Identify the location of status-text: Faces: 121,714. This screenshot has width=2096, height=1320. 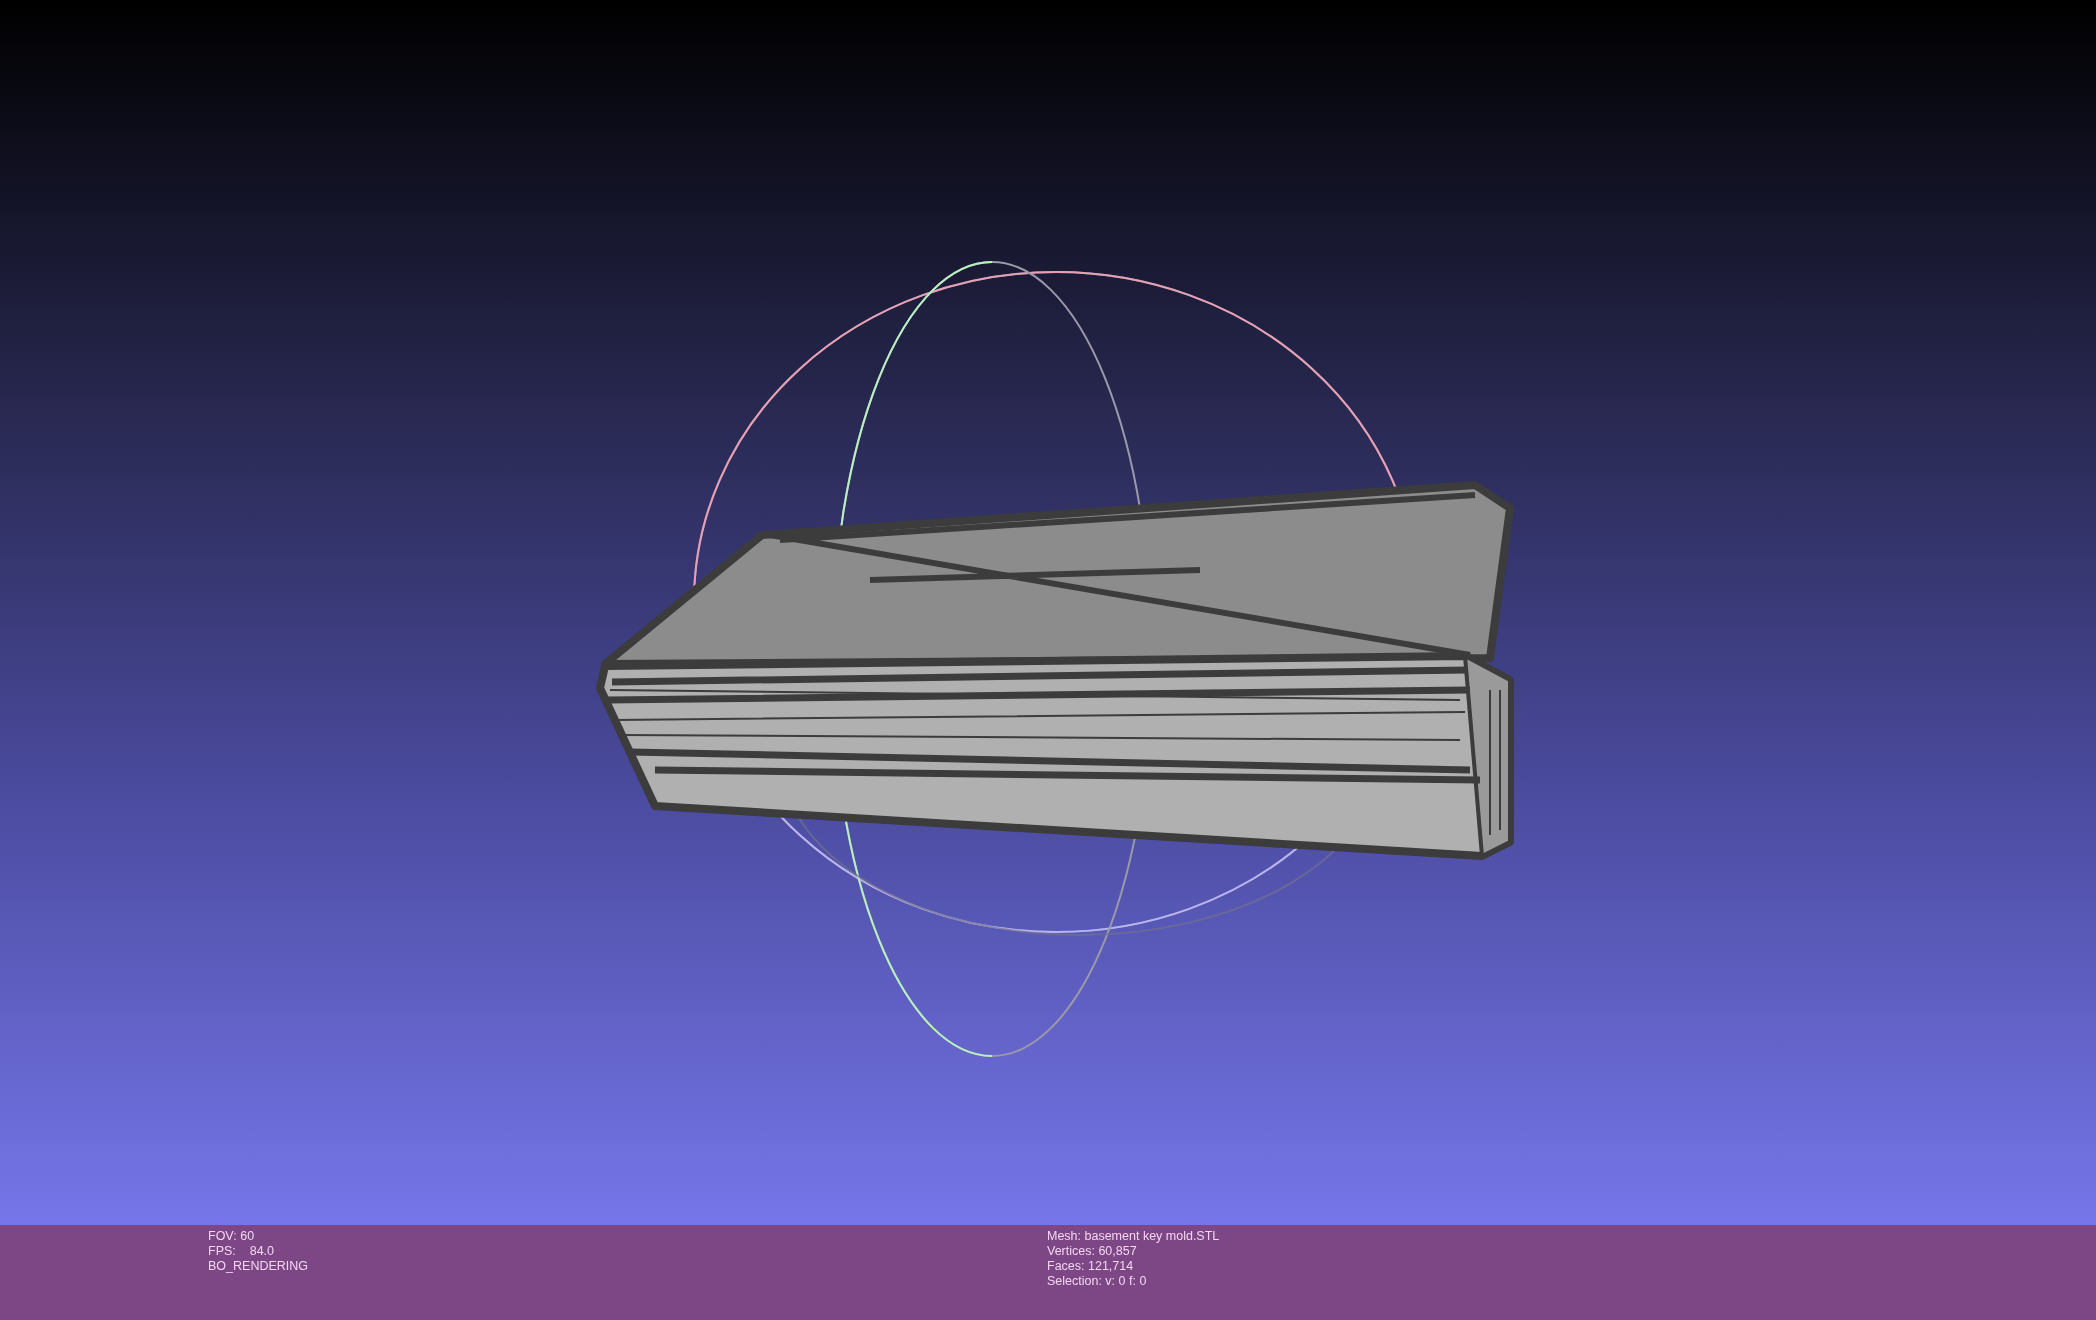
(1091, 1266).